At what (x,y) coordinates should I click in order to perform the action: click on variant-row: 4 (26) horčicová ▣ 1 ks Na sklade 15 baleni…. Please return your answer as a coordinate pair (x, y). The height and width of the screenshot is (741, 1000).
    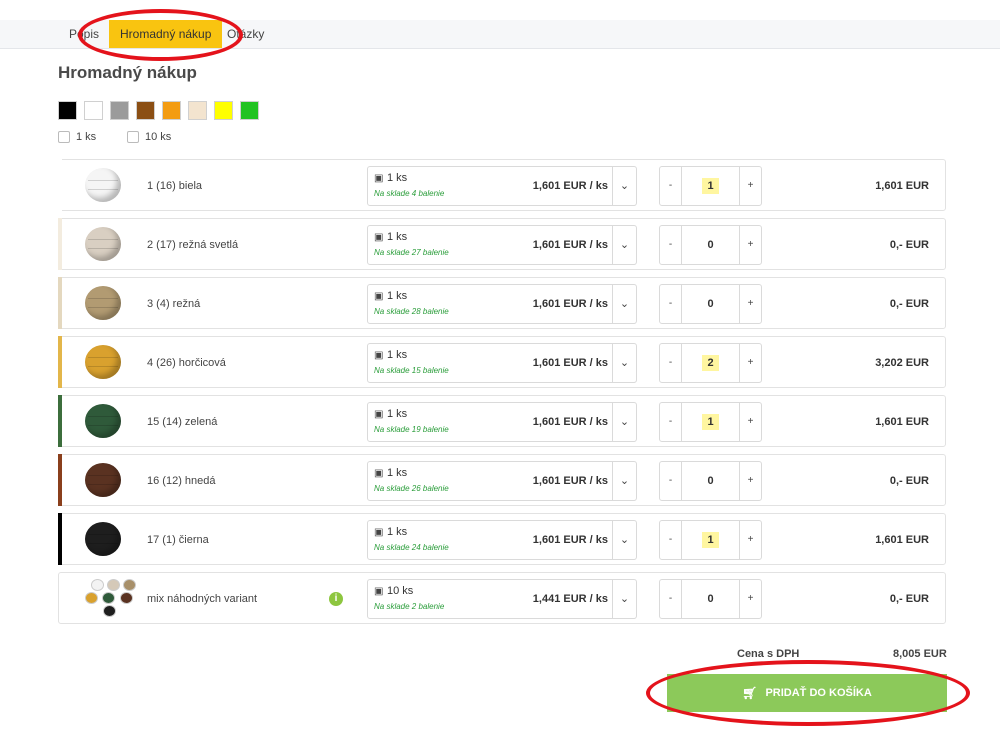
    Looking at the image, I should click on (502, 362).